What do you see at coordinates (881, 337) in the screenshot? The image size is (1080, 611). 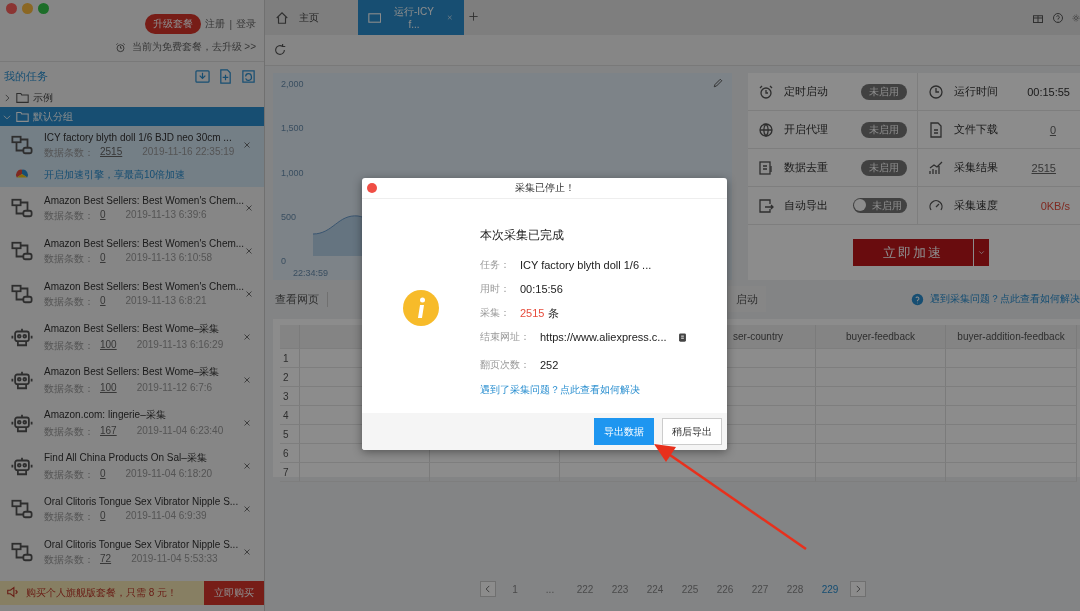 I see `column-header: buyer-feedback` at bounding box center [881, 337].